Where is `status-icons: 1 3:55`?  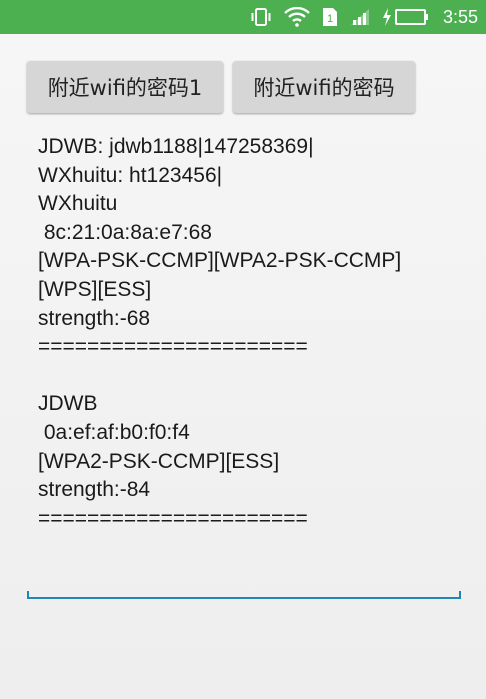
status-icons: 1 3:55 is located at coordinates (364, 17).